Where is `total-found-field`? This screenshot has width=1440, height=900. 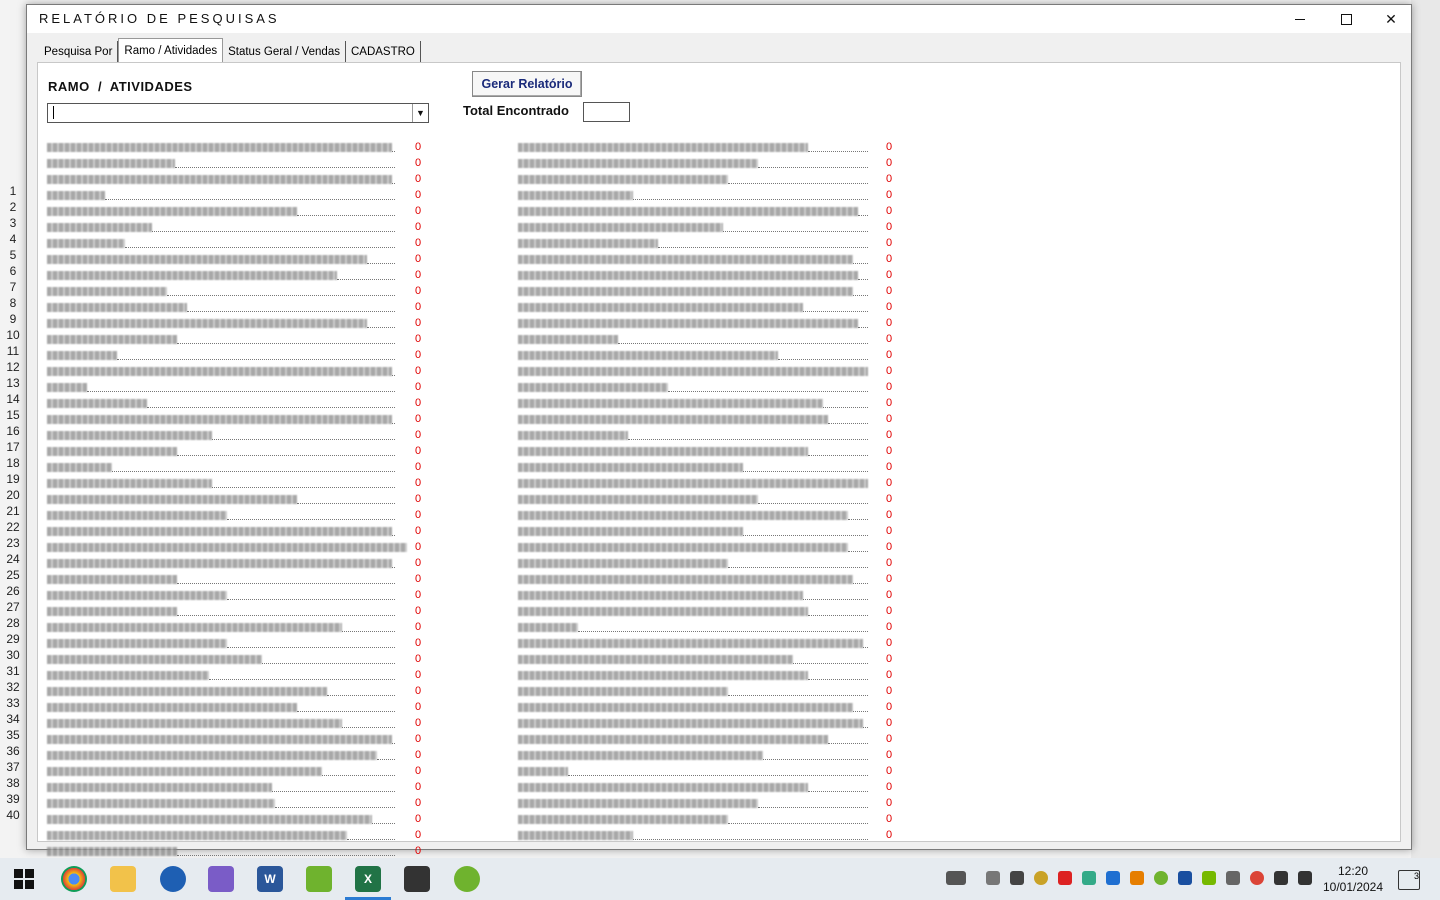
total-found-field is located at coordinates (606, 112).